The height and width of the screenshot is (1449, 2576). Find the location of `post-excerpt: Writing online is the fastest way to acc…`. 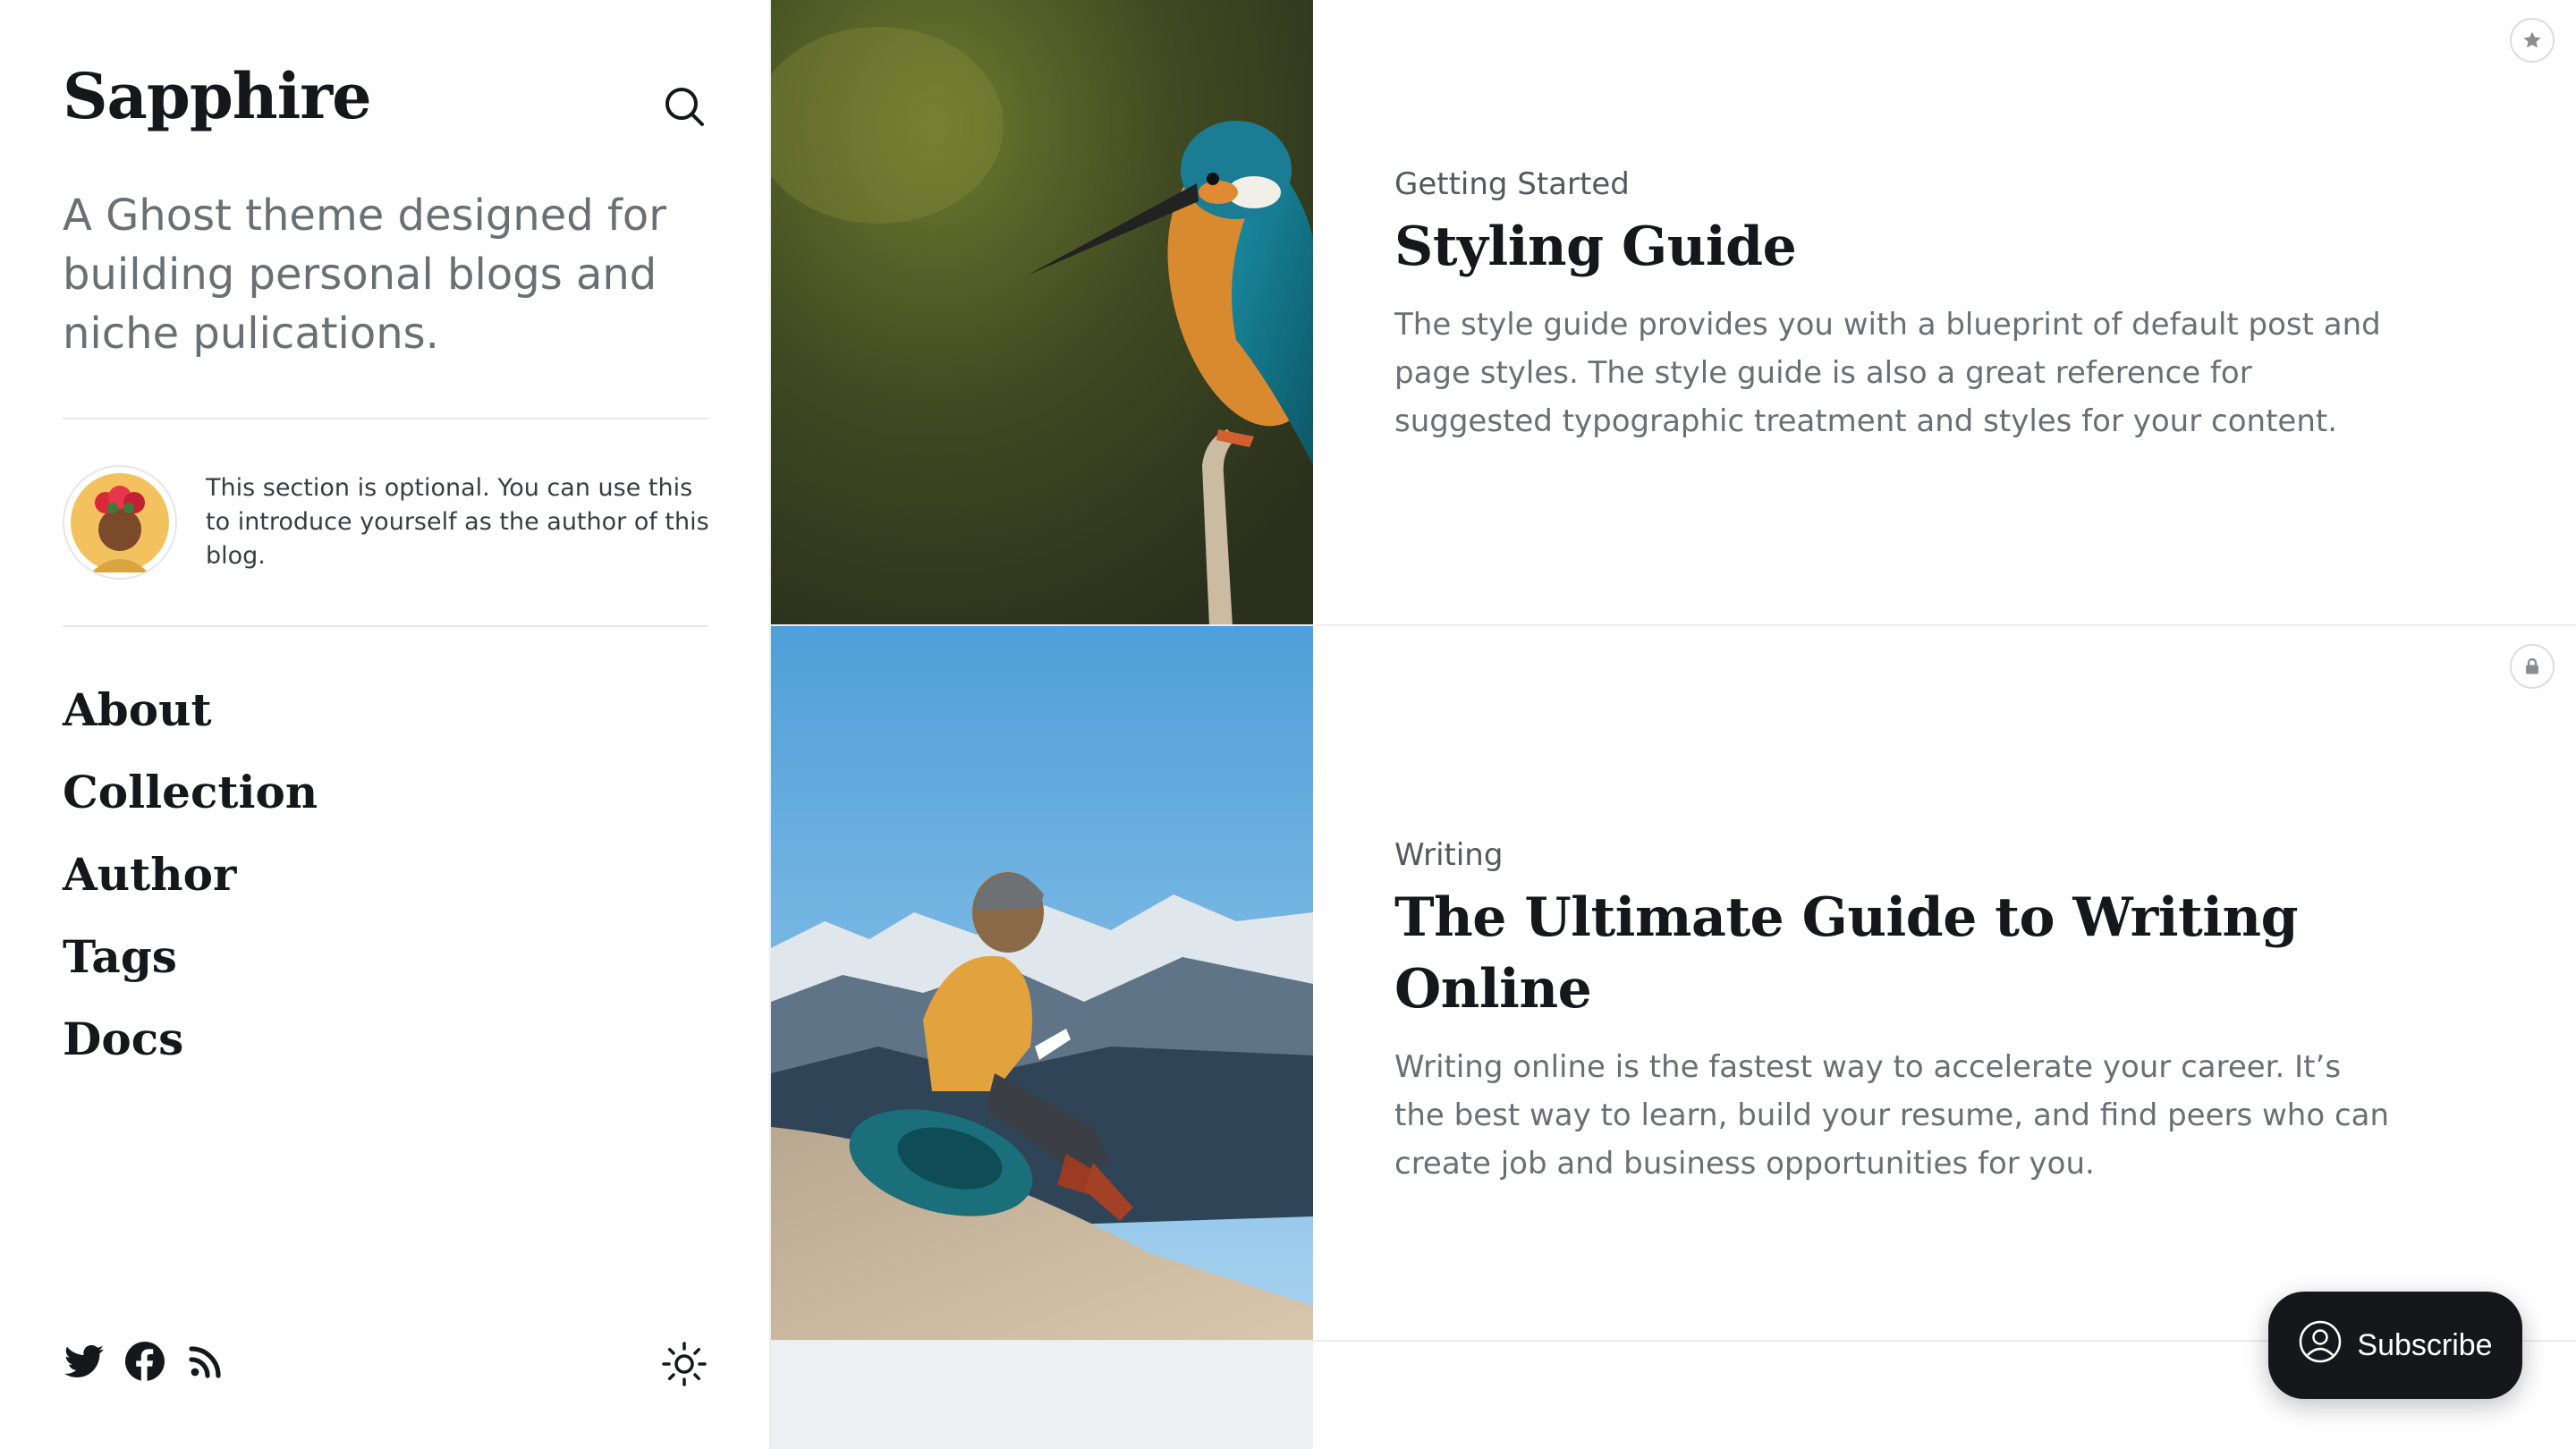

post-excerpt: Writing online is the fastest way to acc… is located at coordinates (1892, 1115).